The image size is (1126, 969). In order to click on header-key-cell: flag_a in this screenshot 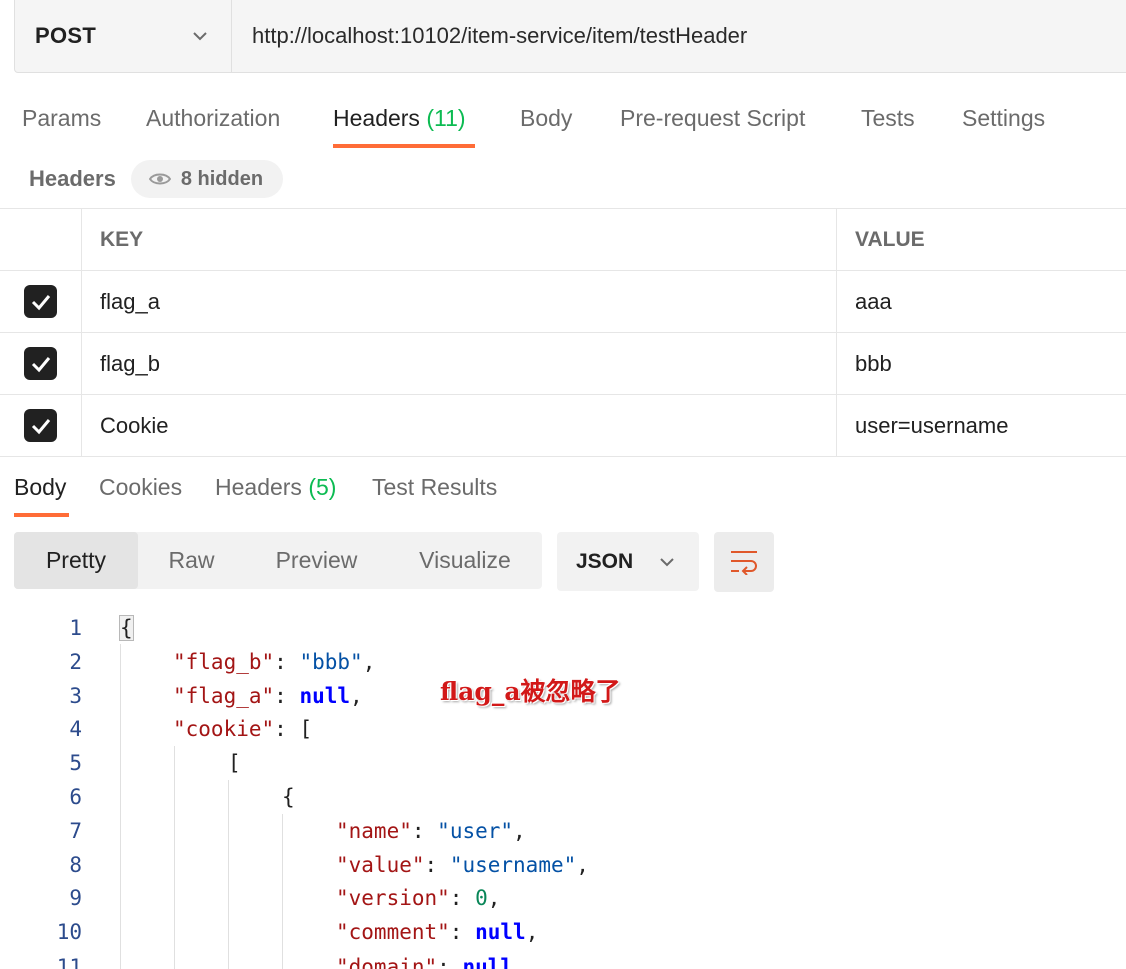, I will do `click(459, 301)`.